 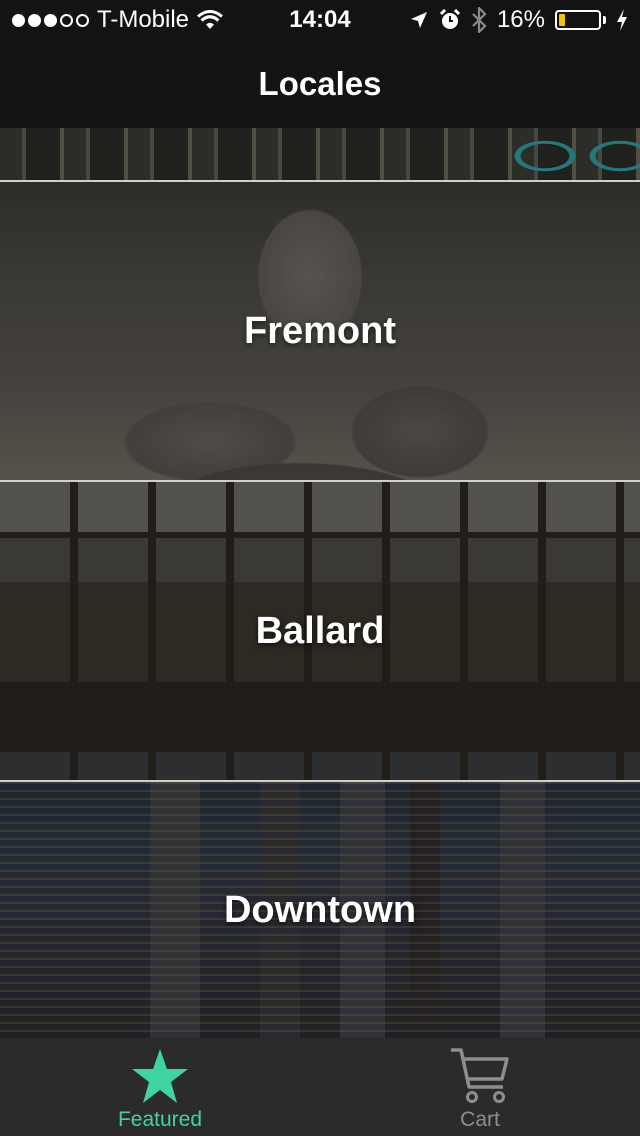 I want to click on cart-icon, so click(x=480, y=1075).